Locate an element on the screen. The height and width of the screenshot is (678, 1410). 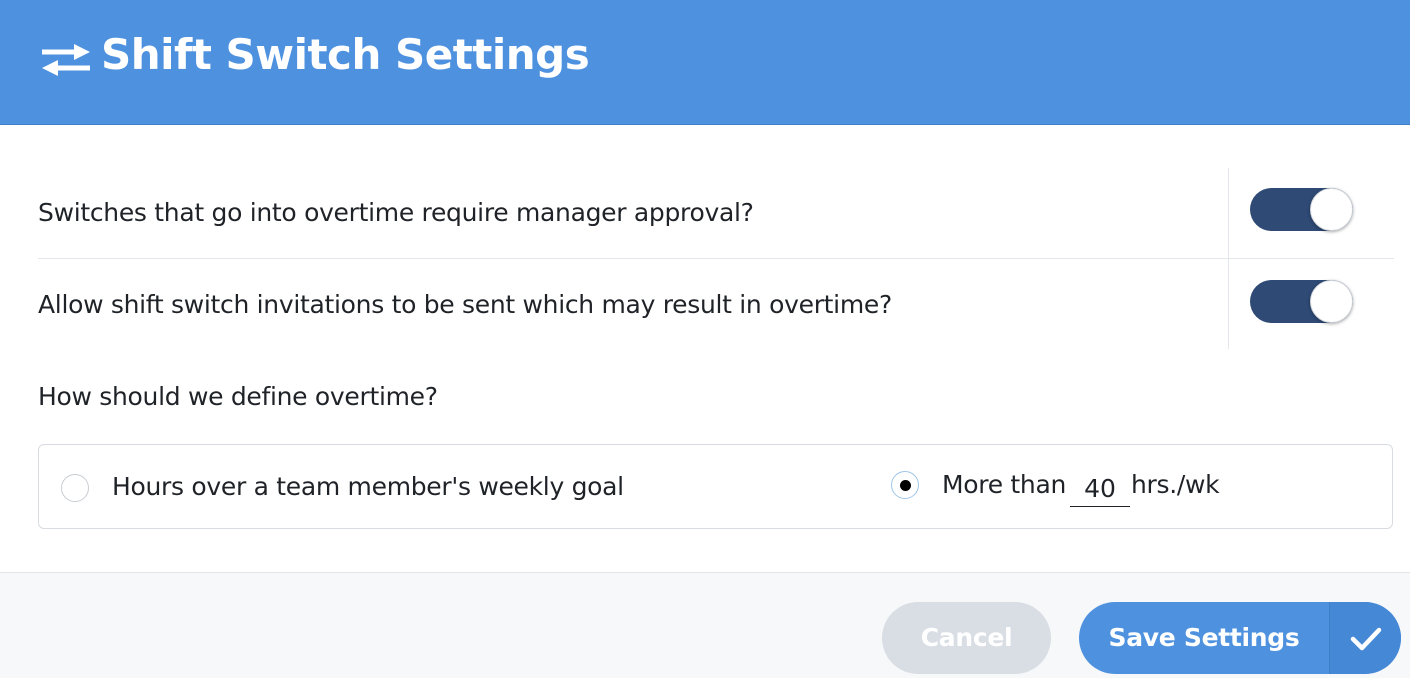
weekly-goal-radio is located at coordinates (75, 488).